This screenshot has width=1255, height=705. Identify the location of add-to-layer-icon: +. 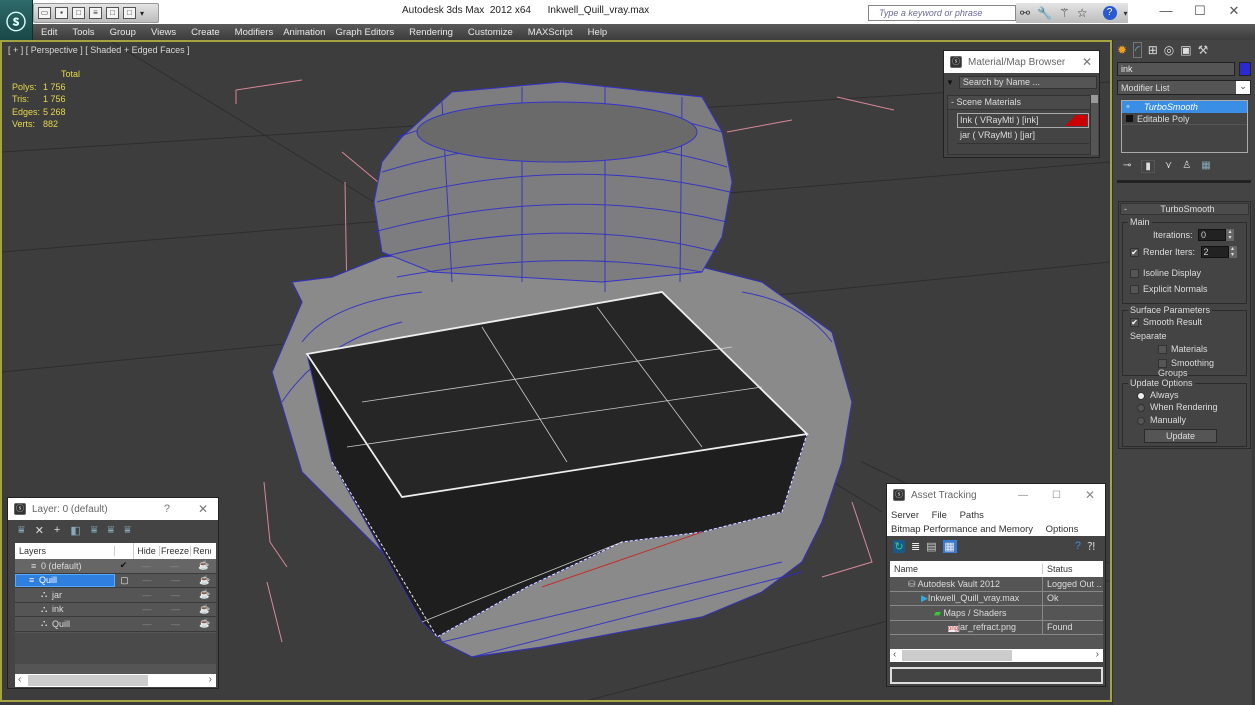
(57, 530).